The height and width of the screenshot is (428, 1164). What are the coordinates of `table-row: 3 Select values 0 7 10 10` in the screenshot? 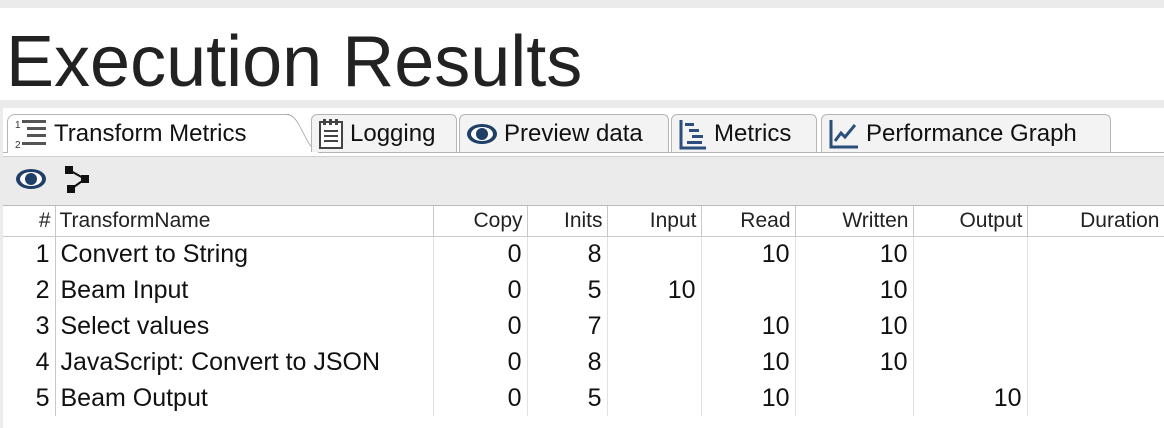 It's located at (583, 326).